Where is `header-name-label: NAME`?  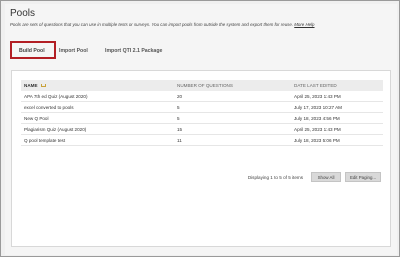
header-name-label: NAME is located at coordinates (31, 85).